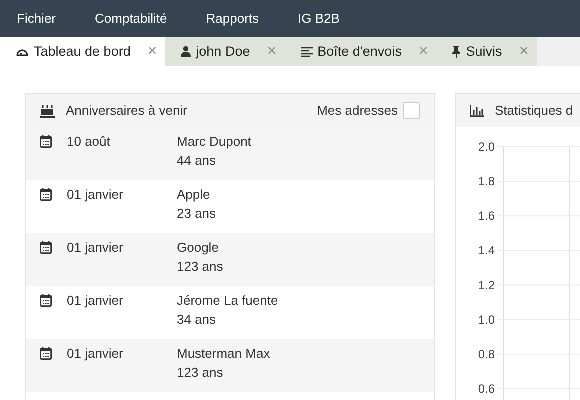  What do you see at coordinates (486, 285) in the screenshot?
I see `axis-tick-label: 1.2` at bounding box center [486, 285].